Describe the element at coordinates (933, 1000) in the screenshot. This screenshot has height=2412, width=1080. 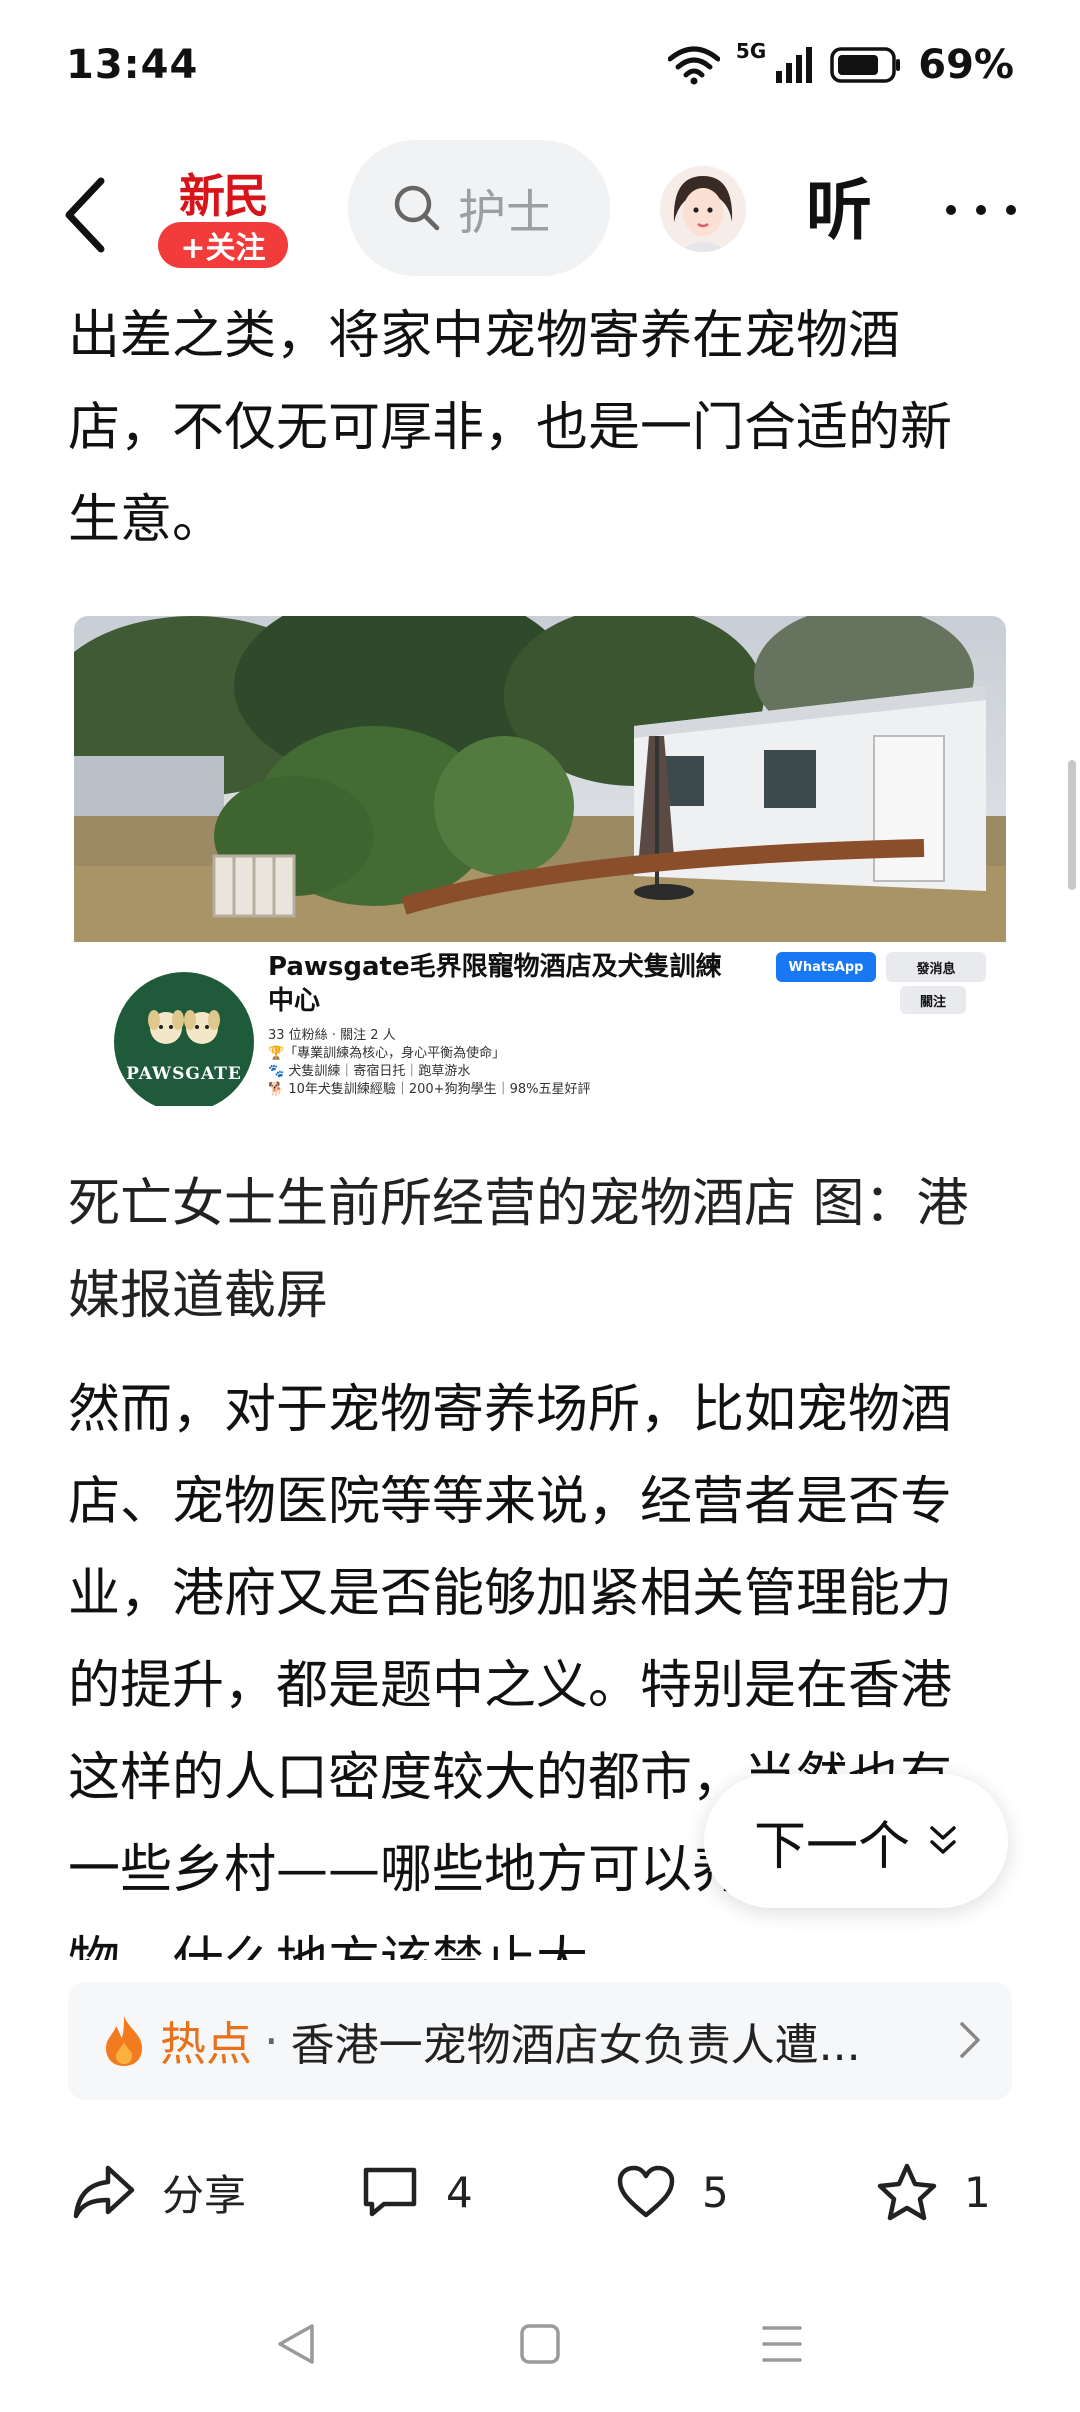
I see `page-follow-button: 關注` at that location.